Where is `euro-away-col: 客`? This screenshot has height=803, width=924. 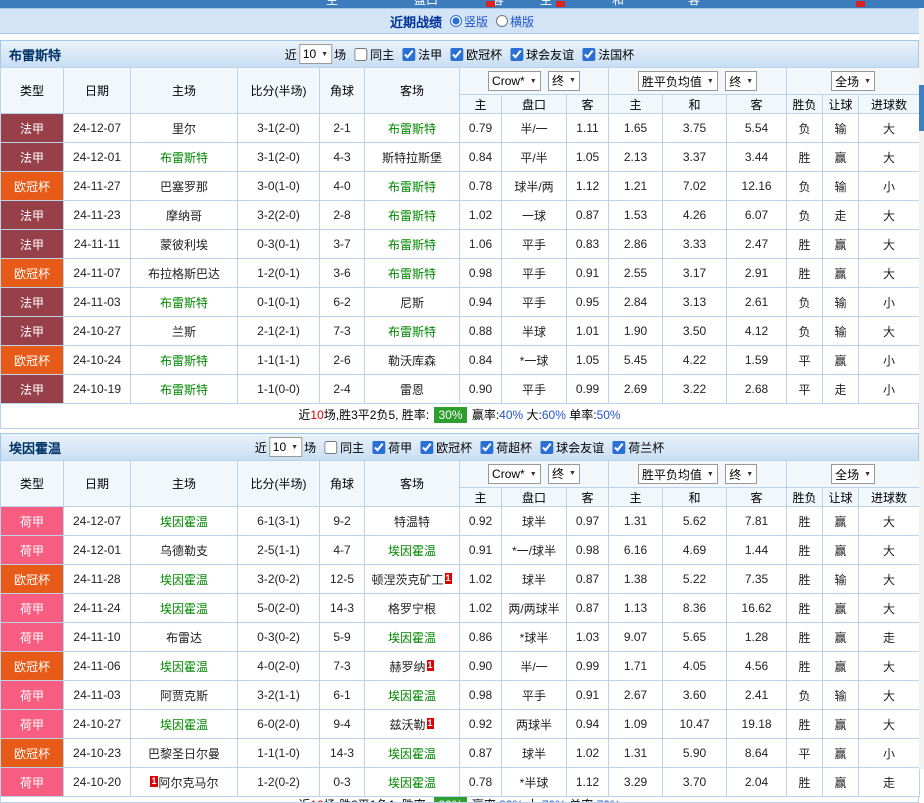
euro-away-col: 客 is located at coordinates (757, 497).